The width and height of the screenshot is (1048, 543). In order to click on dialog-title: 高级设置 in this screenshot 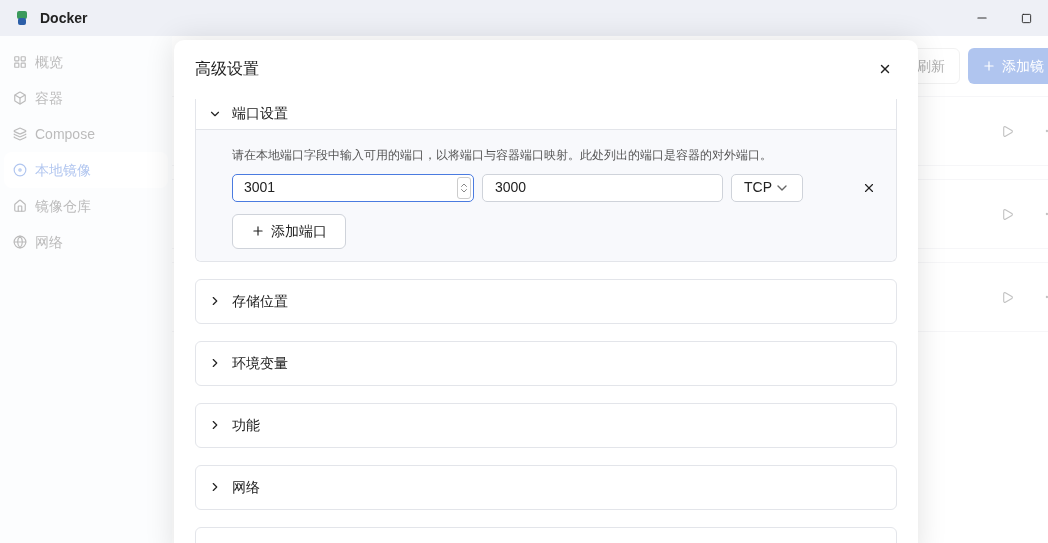, I will do `click(227, 69)`.